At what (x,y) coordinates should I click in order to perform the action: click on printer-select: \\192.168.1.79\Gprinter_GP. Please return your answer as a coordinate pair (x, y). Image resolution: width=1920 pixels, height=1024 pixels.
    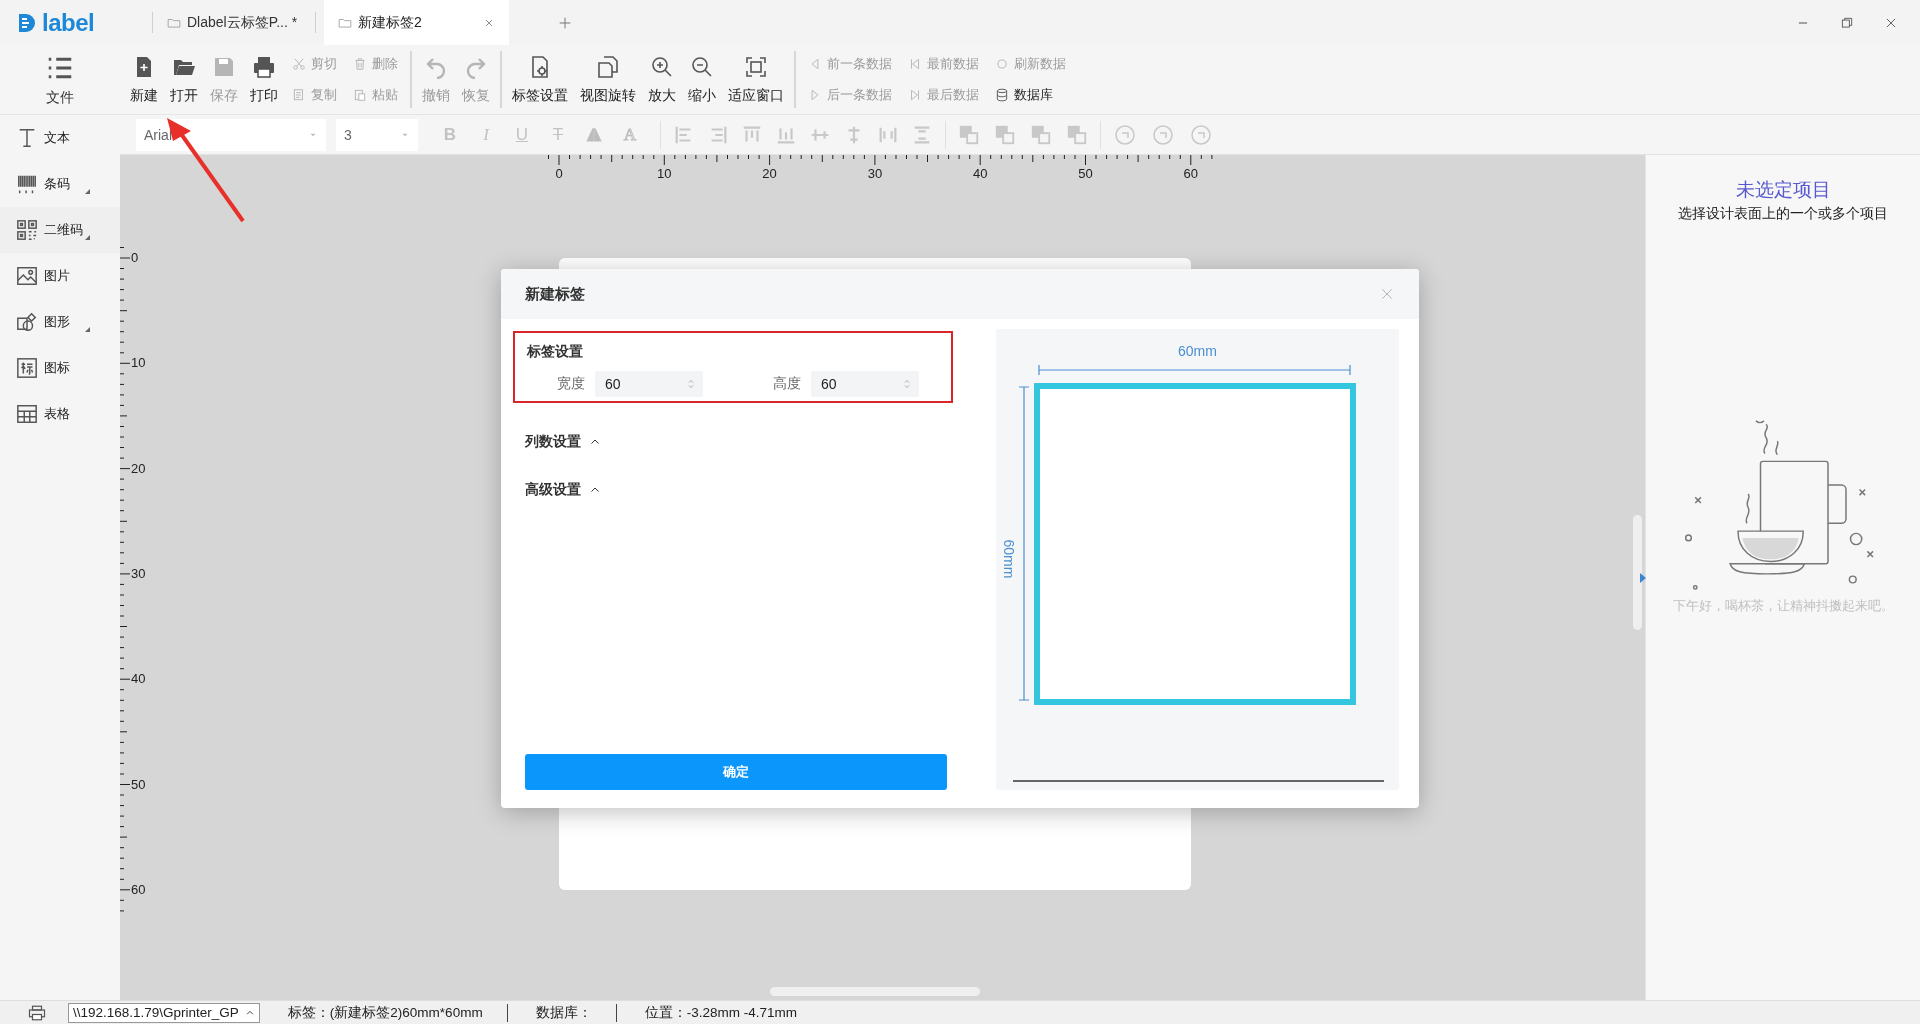
    Looking at the image, I should click on (164, 1012).